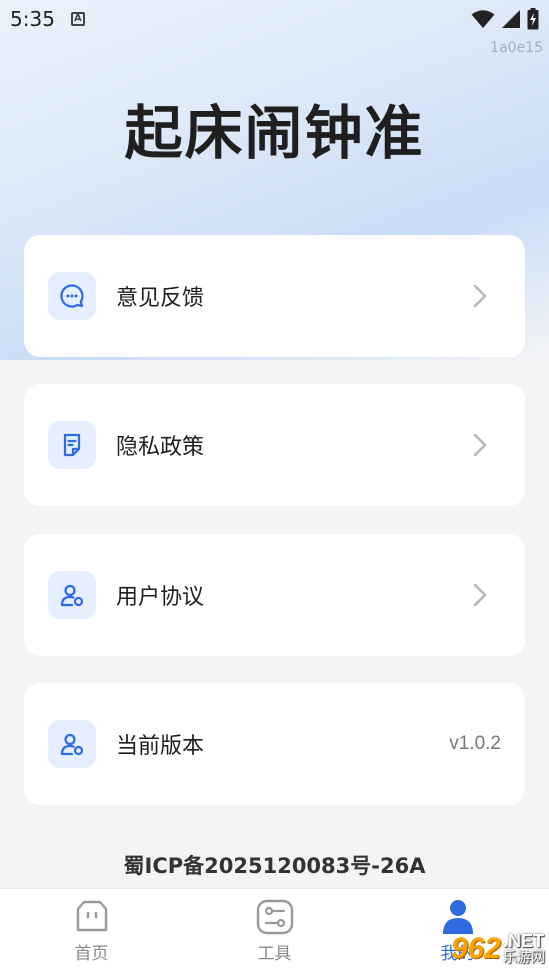 The height and width of the screenshot is (976, 549). What do you see at coordinates (475, 948) in the screenshot?
I see `watermark-logo: 962` at bounding box center [475, 948].